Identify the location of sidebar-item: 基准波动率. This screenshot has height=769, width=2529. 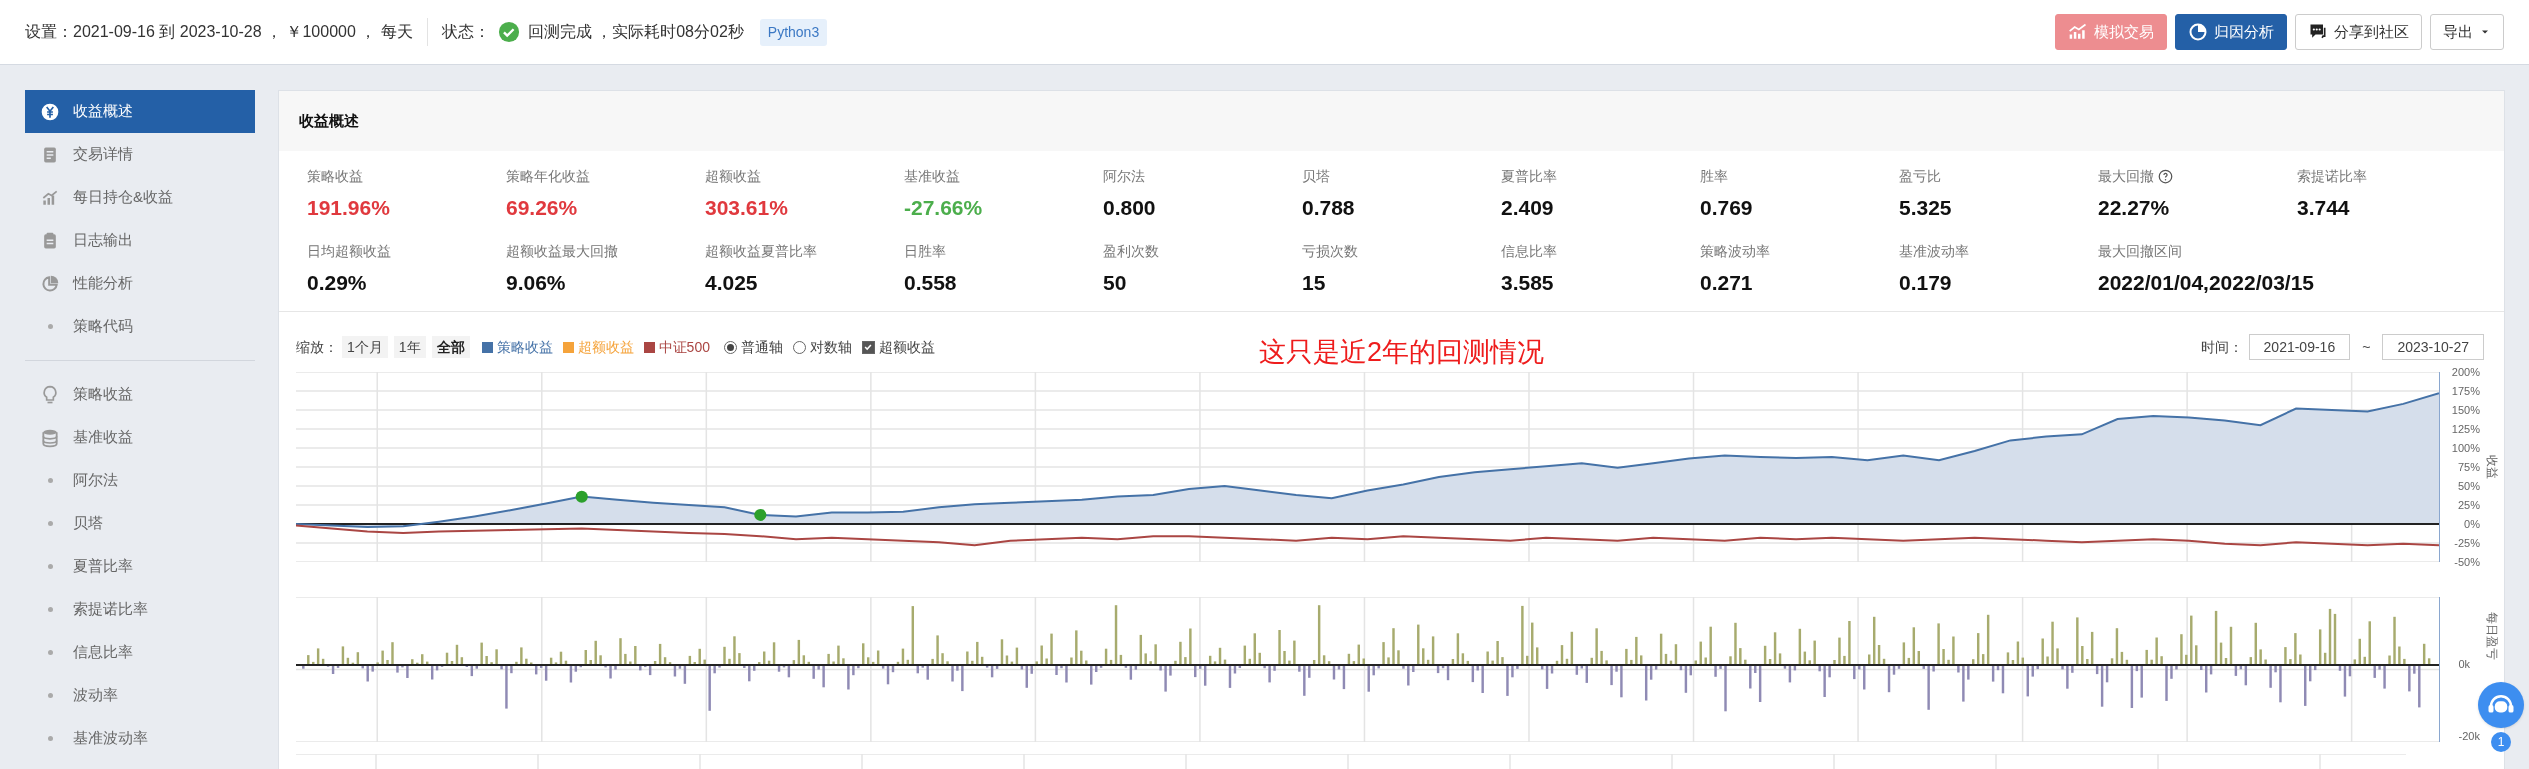
(140, 738).